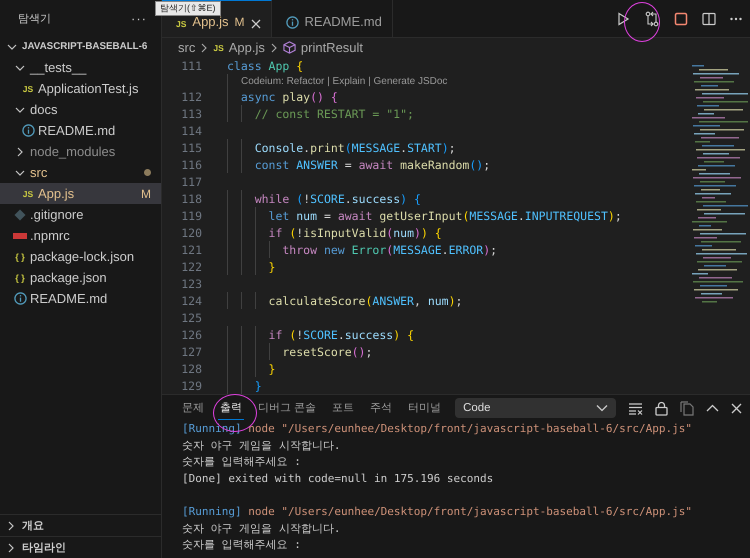 This screenshot has width=750, height=558. Describe the element at coordinates (709, 19) in the screenshot. I see `split-editor-icon` at that location.